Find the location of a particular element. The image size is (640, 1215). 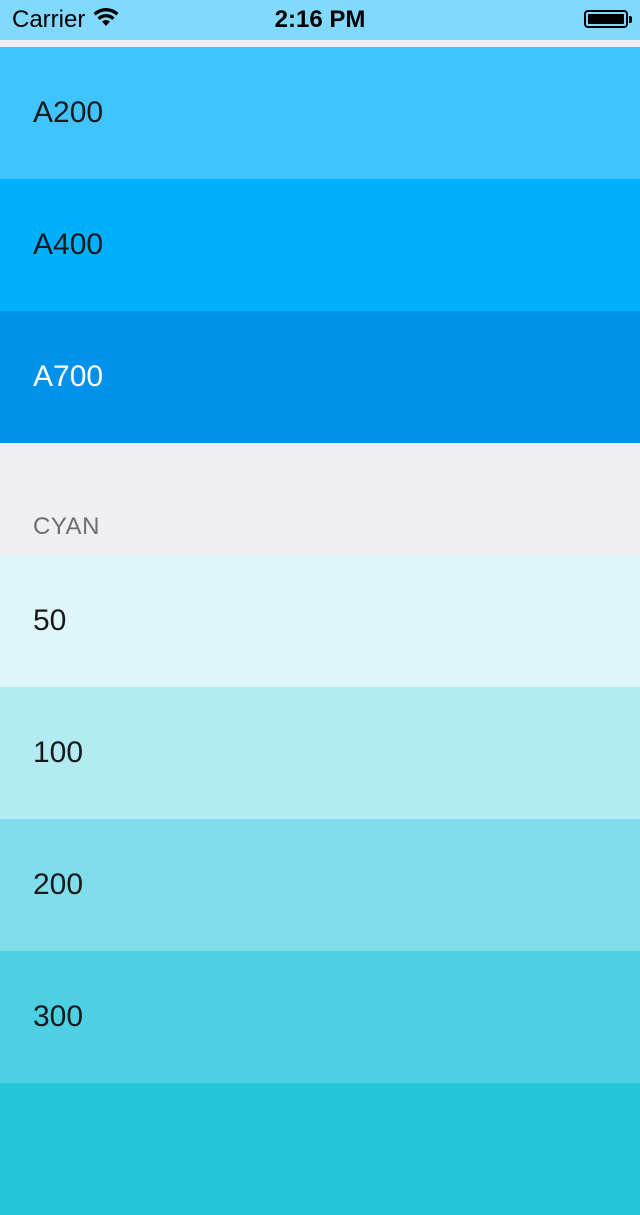

status-time: 2:16 PM is located at coordinates (320, 19).